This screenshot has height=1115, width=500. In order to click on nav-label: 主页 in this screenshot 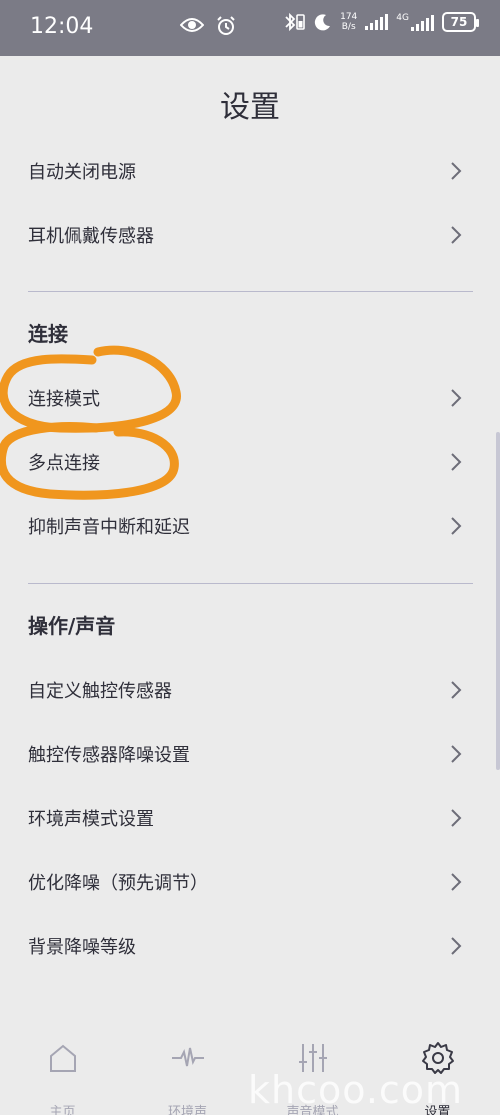, I will do `click(62, 1110)`.